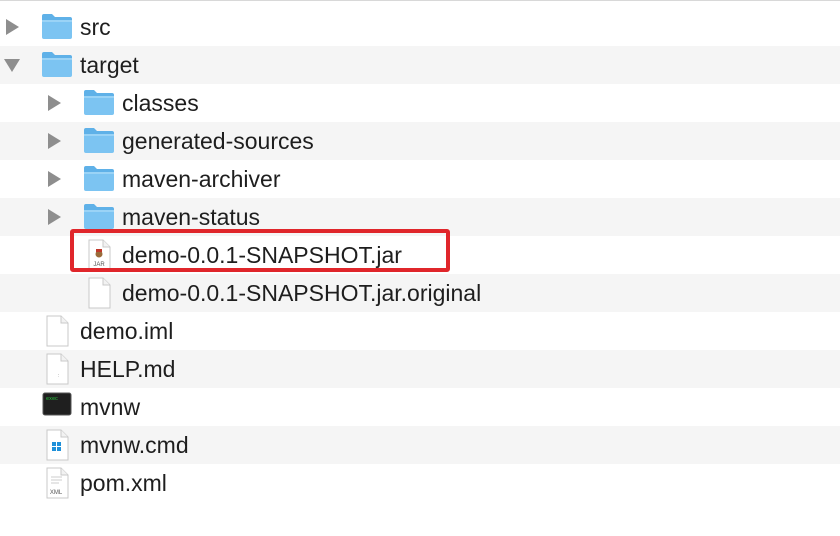 The width and height of the screenshot is (840, 536). What do you see at coordinates (420, 331) in the screenshot?
I see `file-row-demo-iml: demo.iml` at bounding box center [420, 331].